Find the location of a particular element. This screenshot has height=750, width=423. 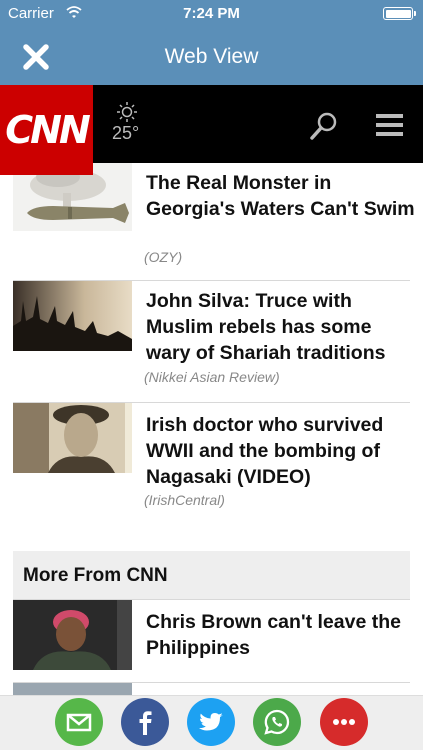

nav-title: Web View is located at coordinates (211, 56).